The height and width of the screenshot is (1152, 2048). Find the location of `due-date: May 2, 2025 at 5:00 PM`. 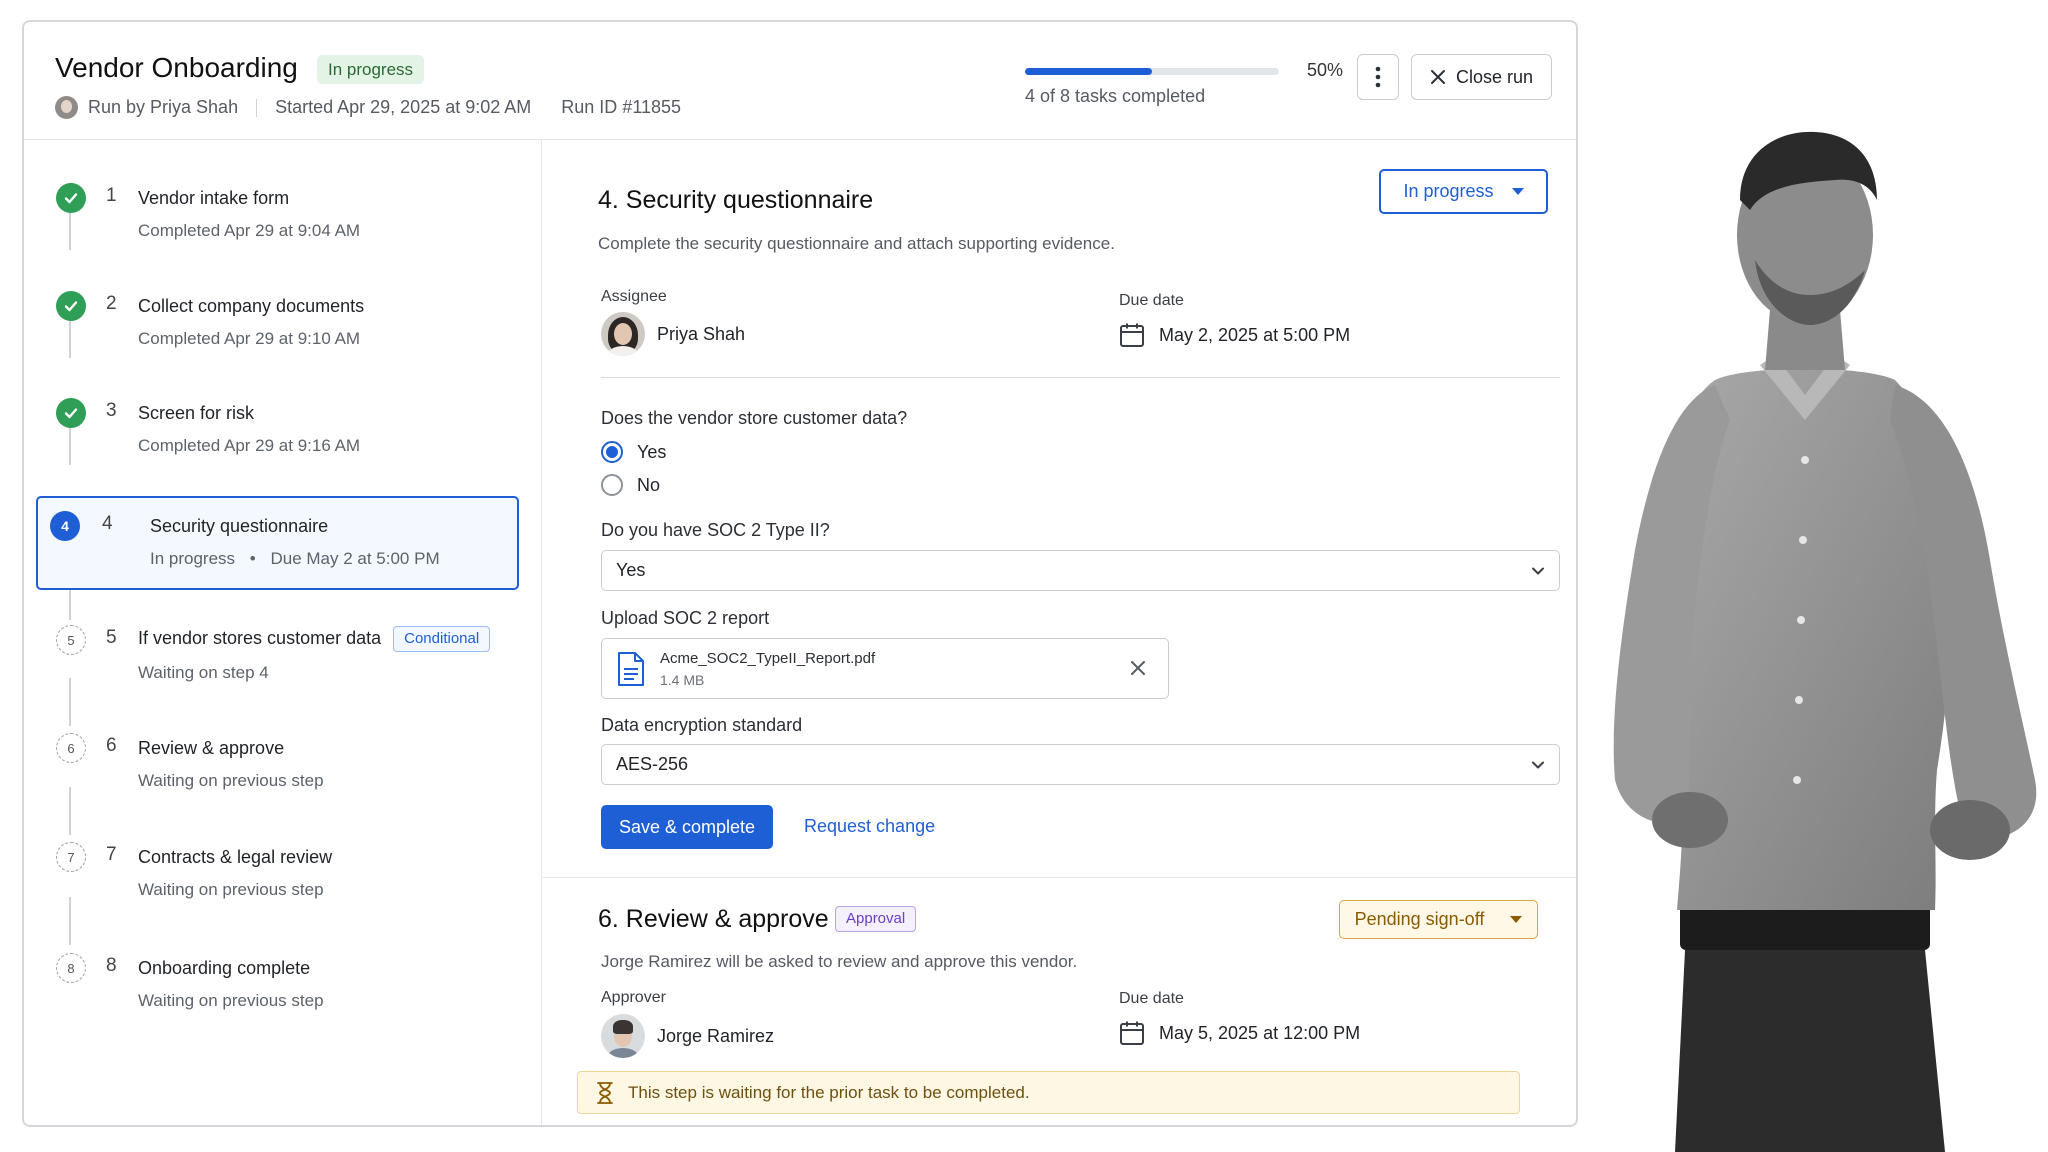

due-date: May 2, 2025 at 5:00 PM is located at coordinates (1234, 335).